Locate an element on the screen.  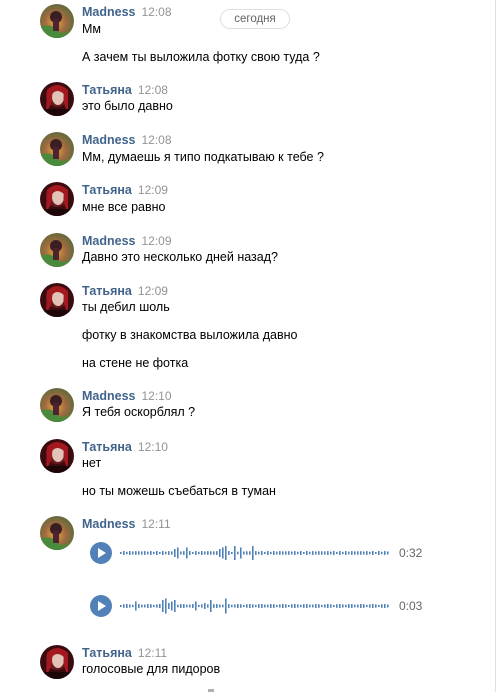
message-header: Madness 12:08 is located at coordinates (127, 140).